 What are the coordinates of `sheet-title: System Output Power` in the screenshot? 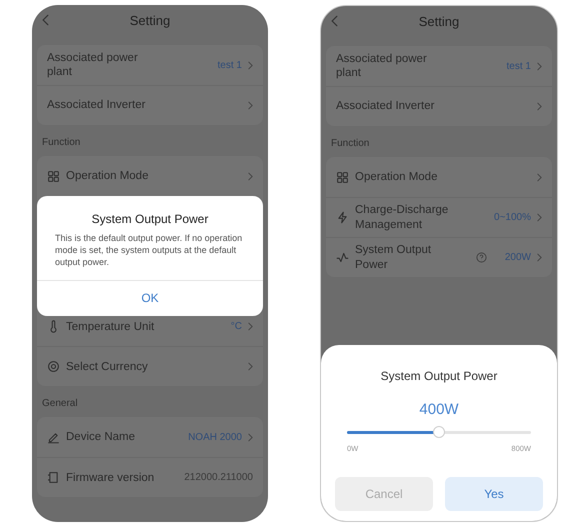 It's located at (439, 376).